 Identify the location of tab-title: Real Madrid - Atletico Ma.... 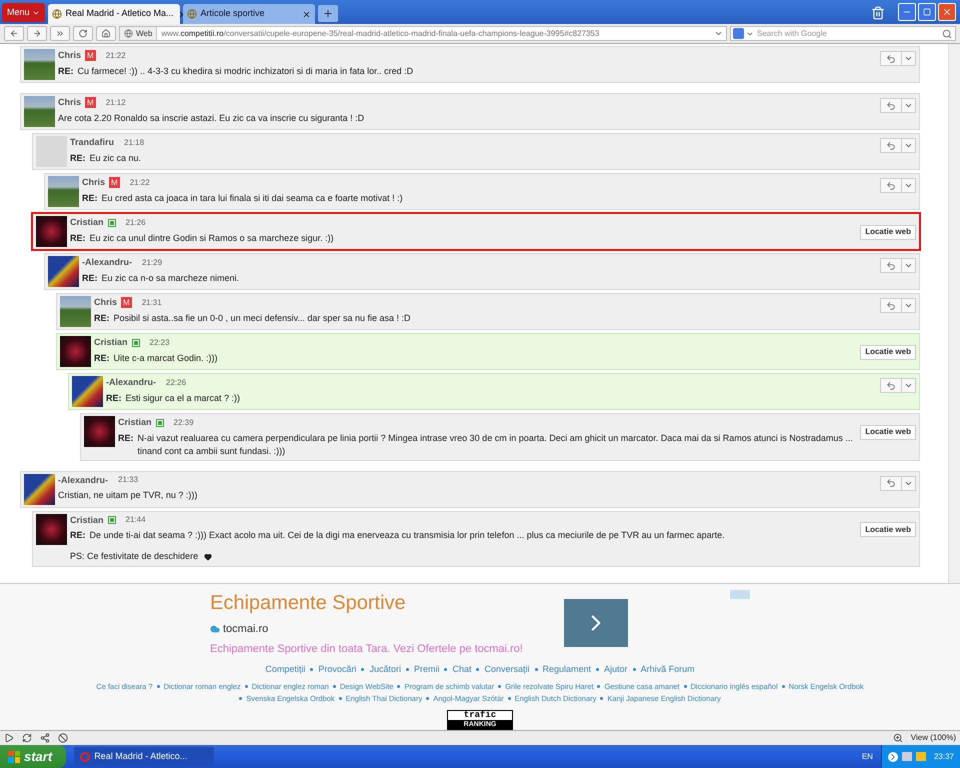
(120, 13).